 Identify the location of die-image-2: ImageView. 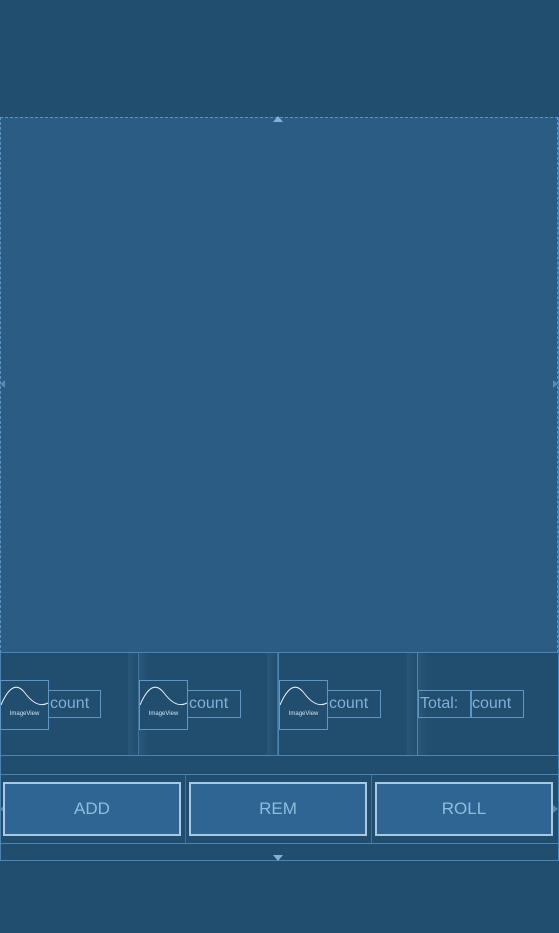
(163, 705).